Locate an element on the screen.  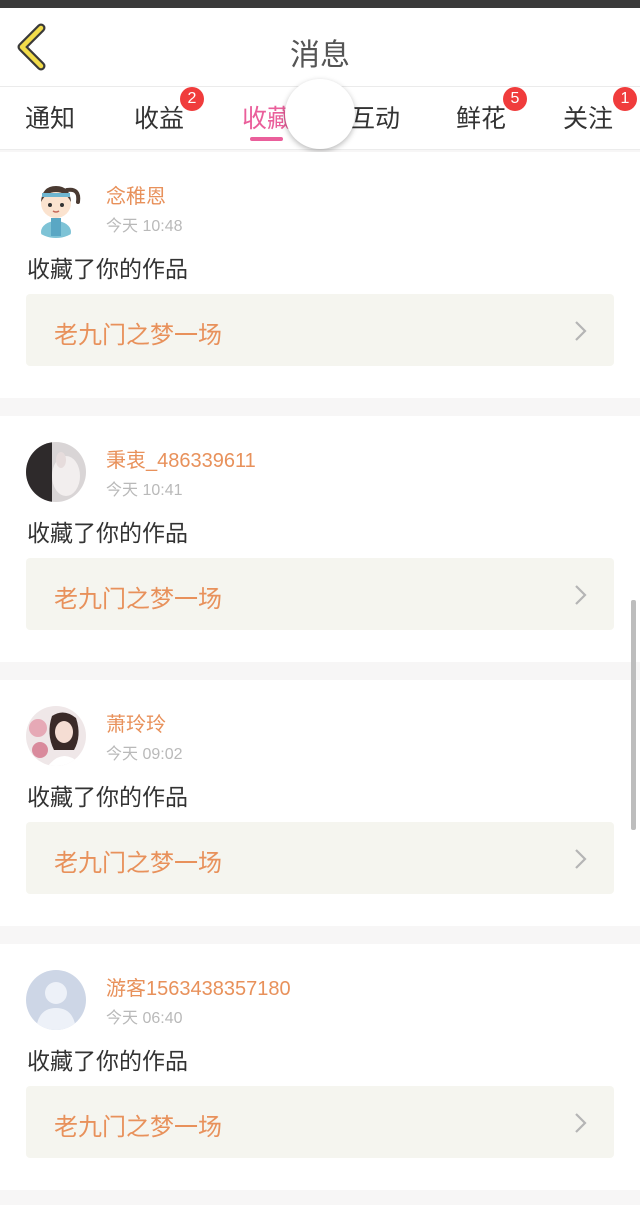
tab-interaction: 互动 is located at coordinates (375, 117).